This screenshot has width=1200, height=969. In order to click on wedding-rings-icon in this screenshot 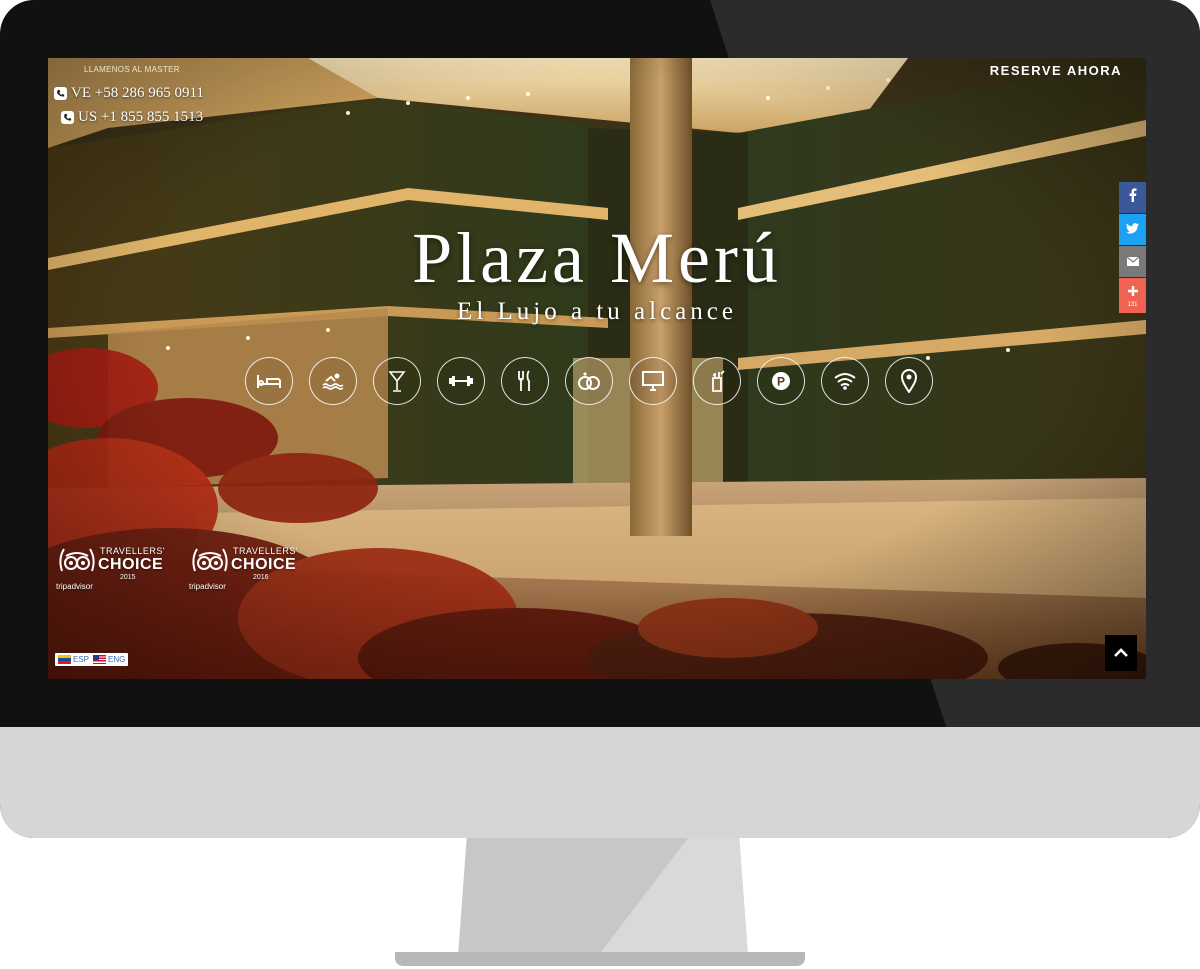, I will do `click(589, 381)`.